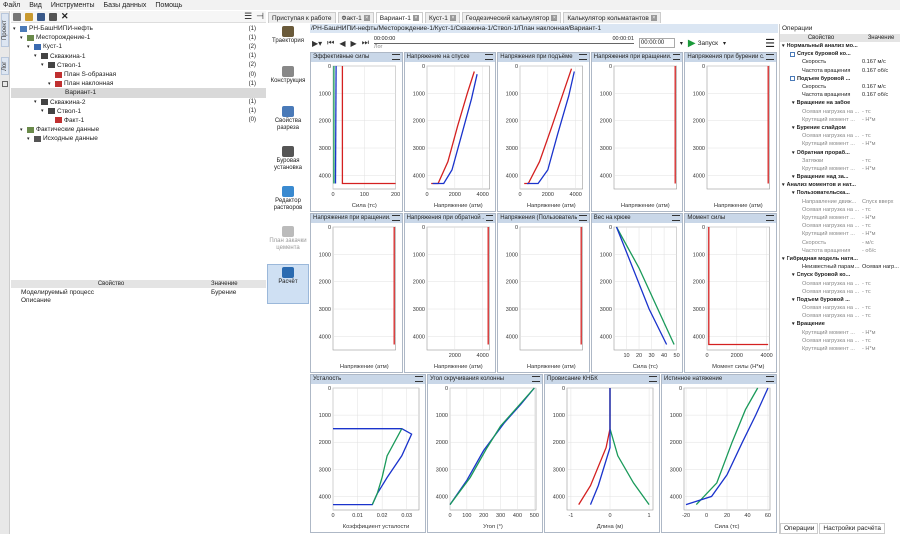 This screenshot has width=900, height=534. What do you see at coordinates (138, 129) in the screenshot?
I see `tree-item: ▾ Фактические данные` at bounding box center [138, 129].